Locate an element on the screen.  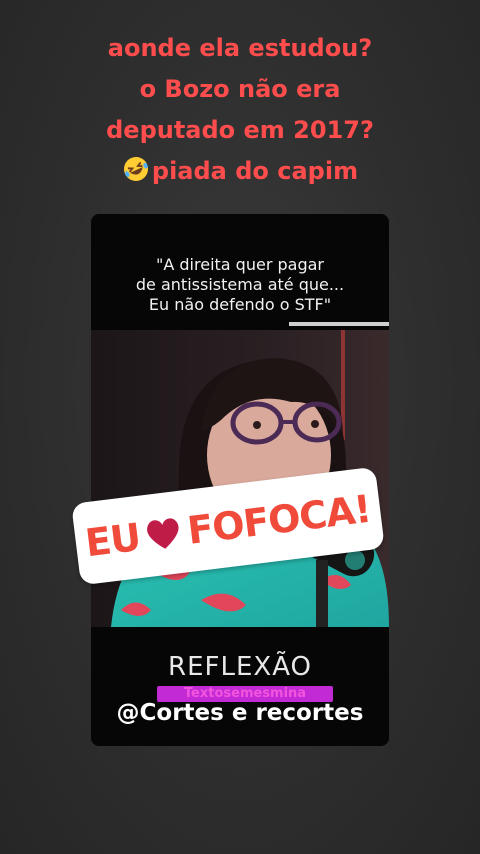
channel-handle: @Cortes e recortes is located at coordinates (240, 713).